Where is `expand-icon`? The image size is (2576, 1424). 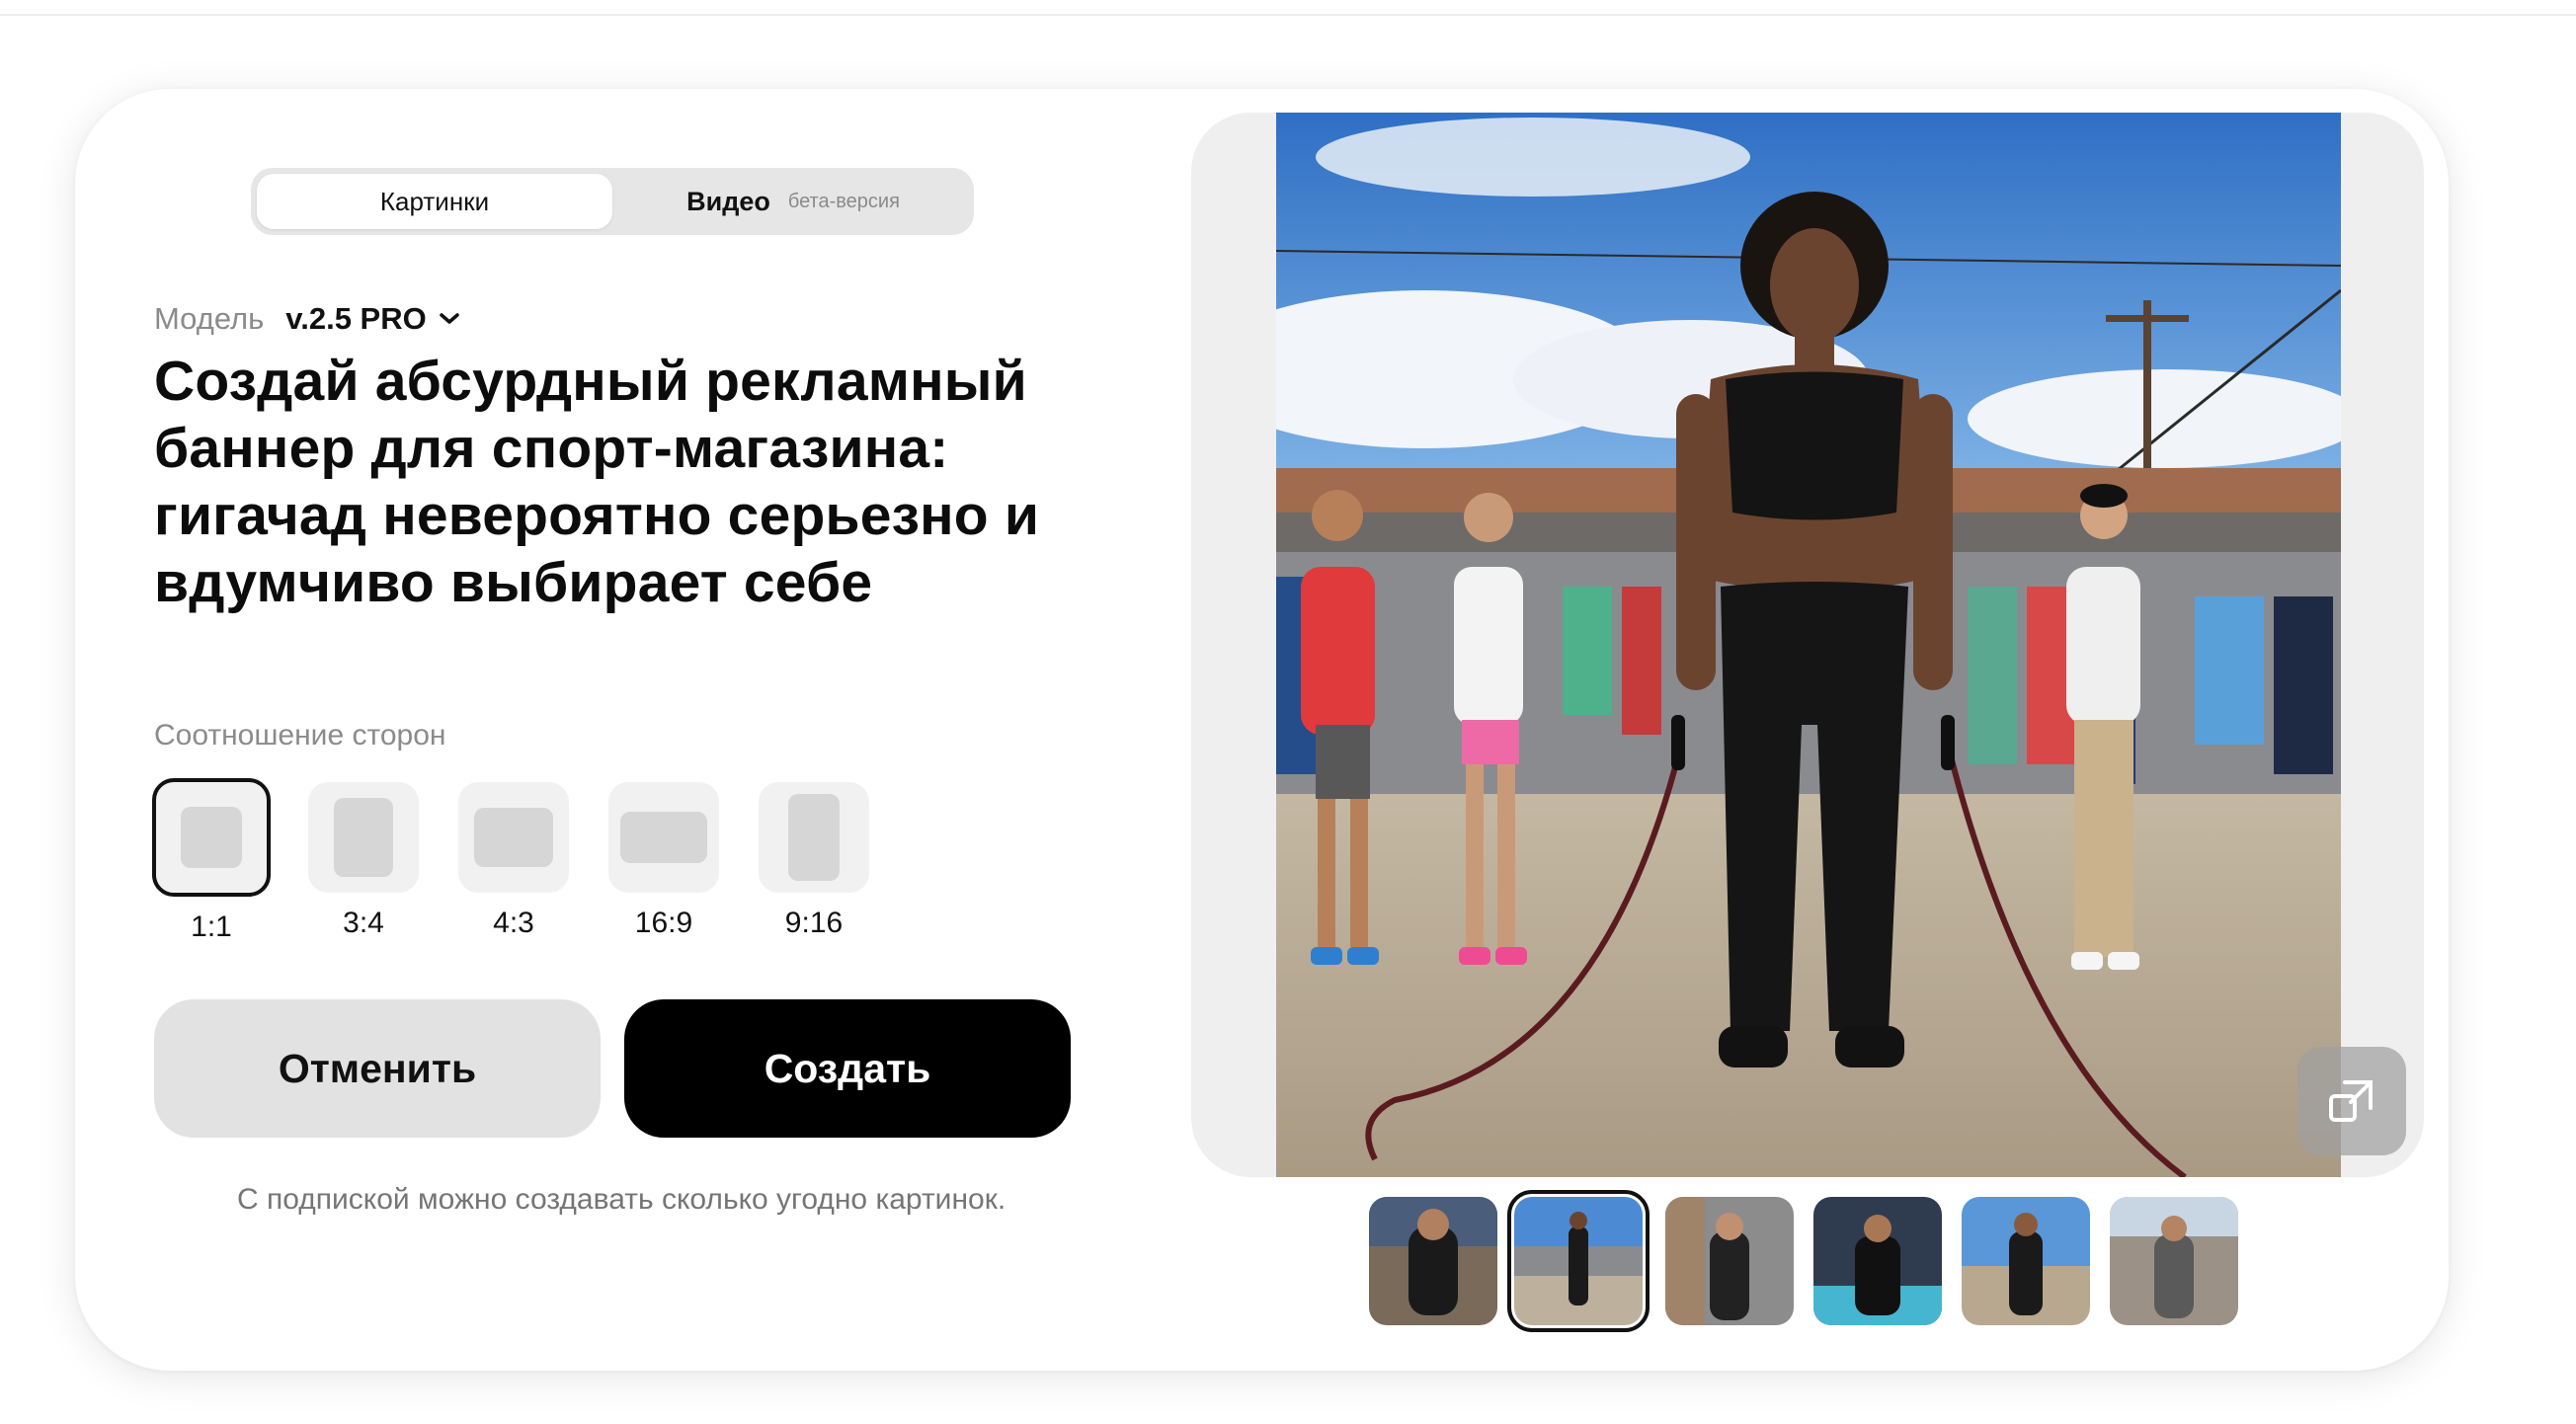 expand-icon is located at coordinates (2351, 1101).